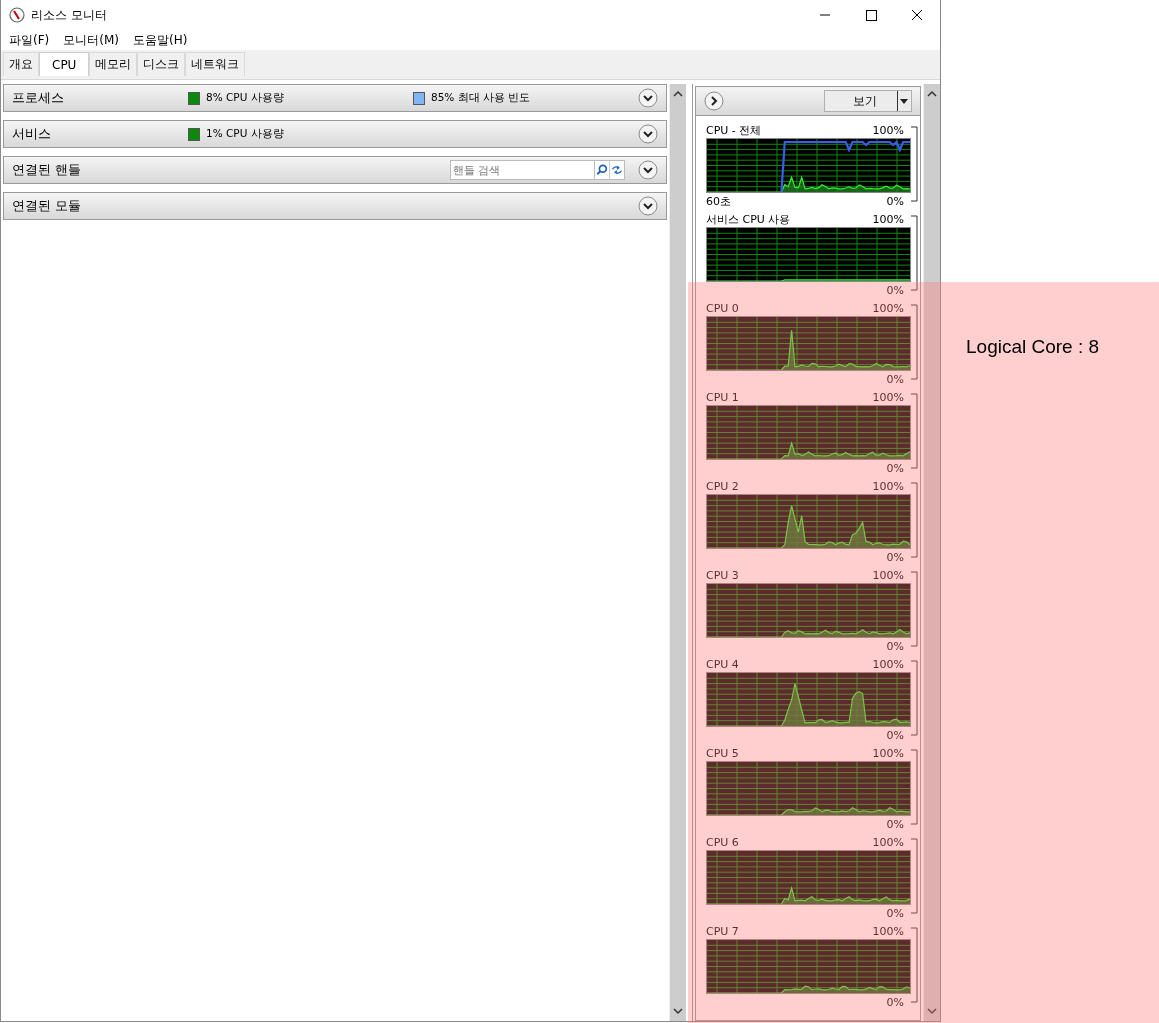  What do you see at coordinates (29, 40) in the screenshot?
I see `menu-item: 파일(F)` at bounding box center [29, 40].